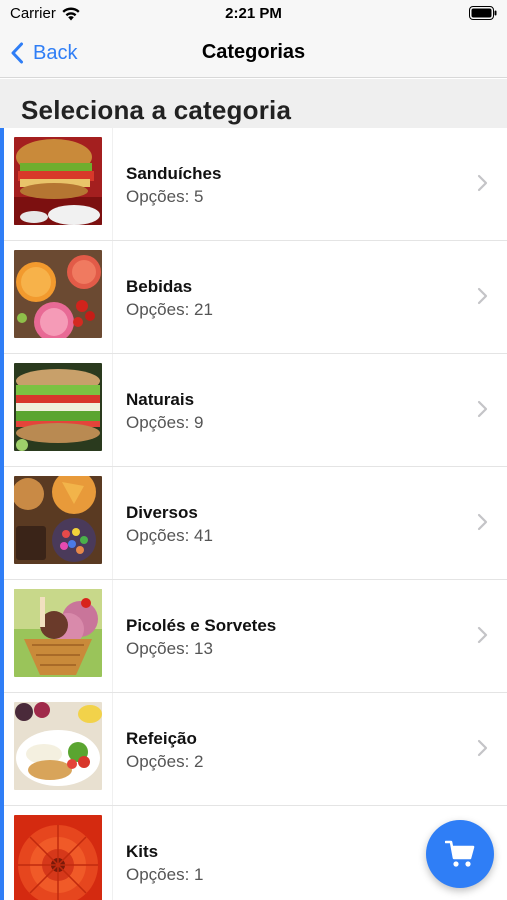 The height and width of the screenshot is (900, 507). Describe the element at coordinates (165, 196) in the screenshot. I see `category-options-count: Opções: 5` at that location.